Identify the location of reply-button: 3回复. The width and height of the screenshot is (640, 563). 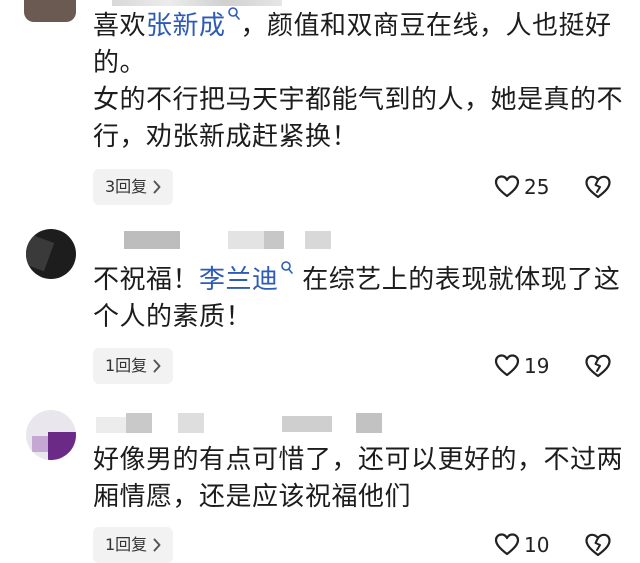
(133, 187).